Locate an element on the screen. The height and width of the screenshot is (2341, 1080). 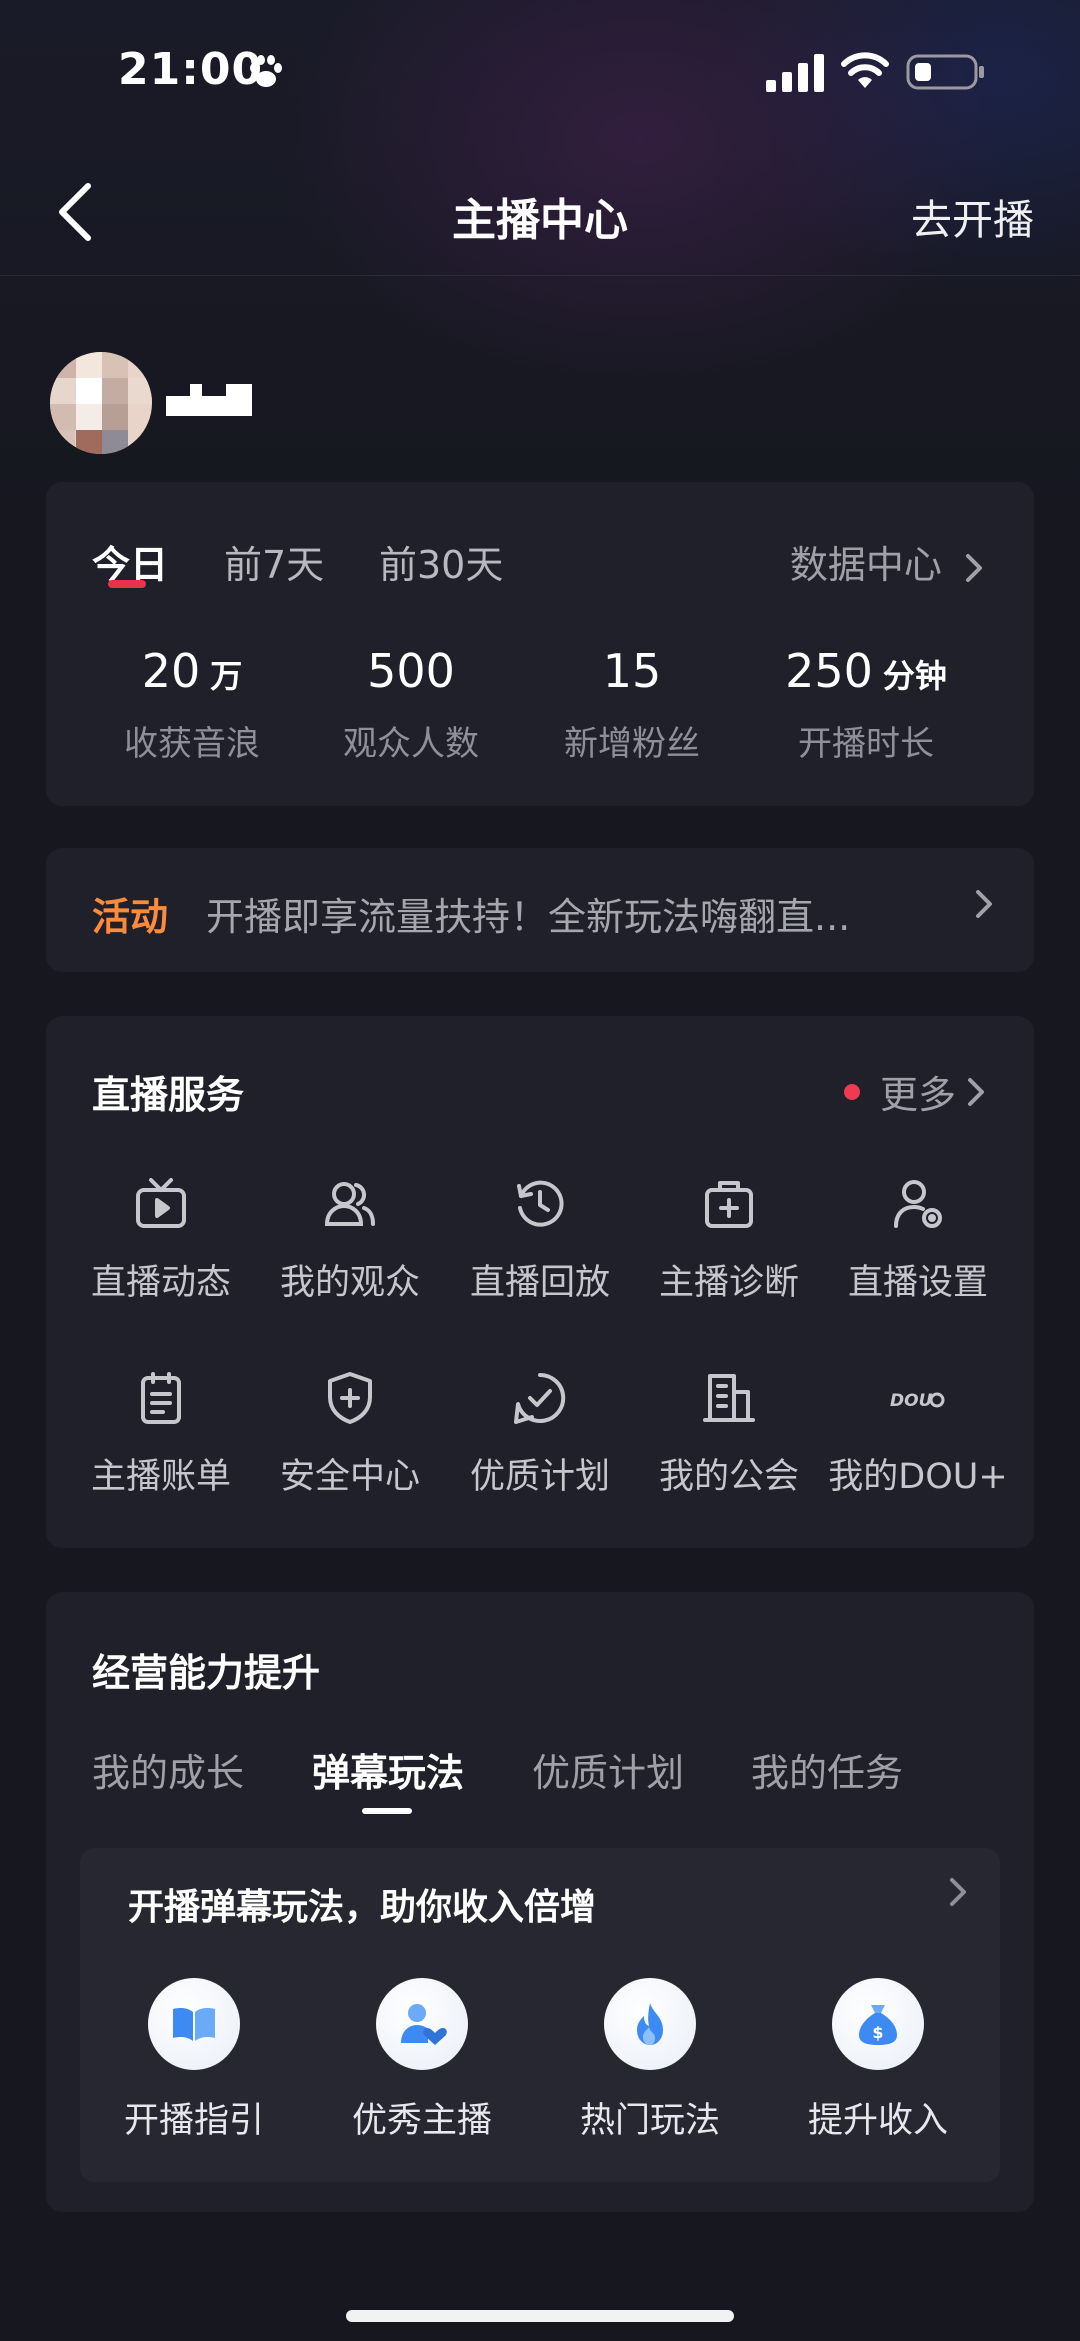
dou-plus-icon: DOU is located at coordinates (917, 1401).